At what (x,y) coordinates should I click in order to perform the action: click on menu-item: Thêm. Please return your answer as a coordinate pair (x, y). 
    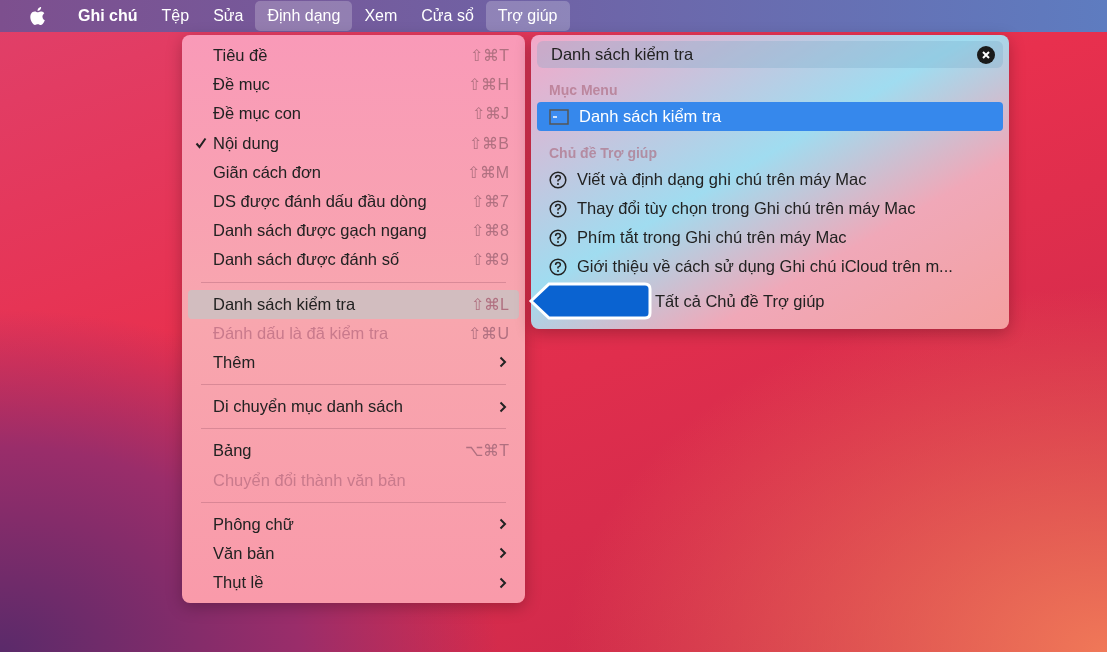
    Looking at the image, I should click on (353, 362).